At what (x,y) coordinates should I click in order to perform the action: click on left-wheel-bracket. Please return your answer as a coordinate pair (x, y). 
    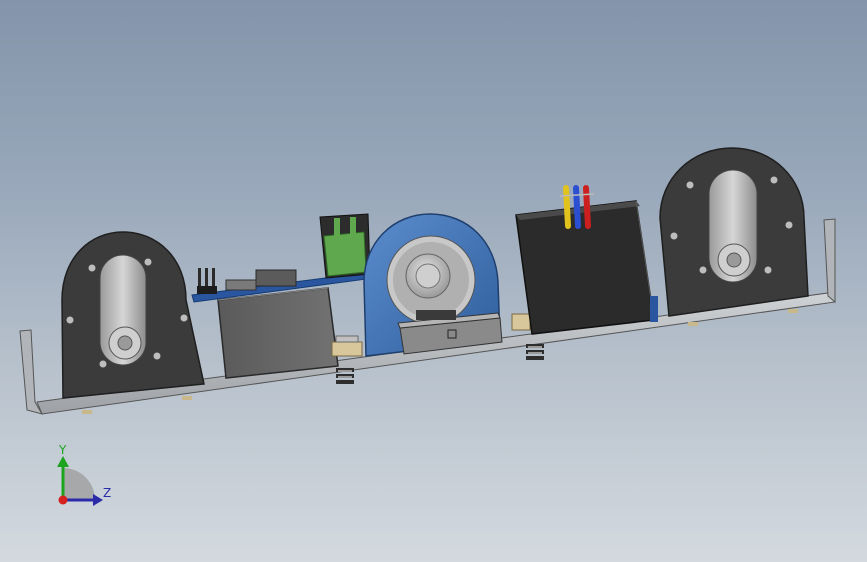
    Looking at the image, I should click on (133, 315).